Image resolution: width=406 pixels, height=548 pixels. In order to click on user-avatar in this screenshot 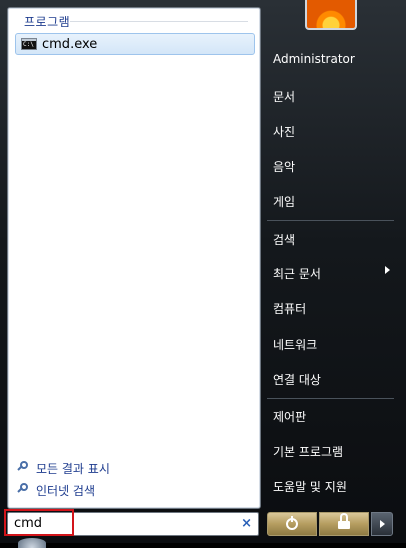, I will do `click(331, 15)`.